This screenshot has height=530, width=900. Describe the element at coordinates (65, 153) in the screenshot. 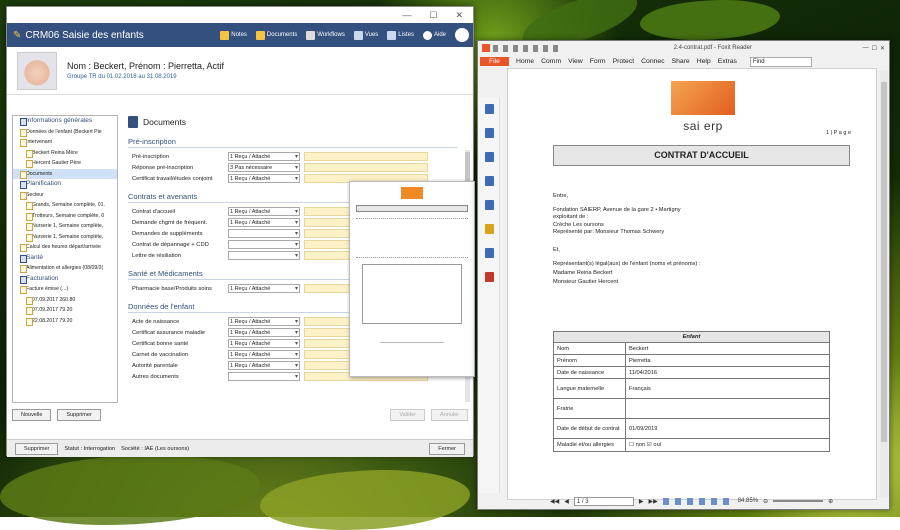

I see `sidebar-item: Beckert Reina Mère` at that location.